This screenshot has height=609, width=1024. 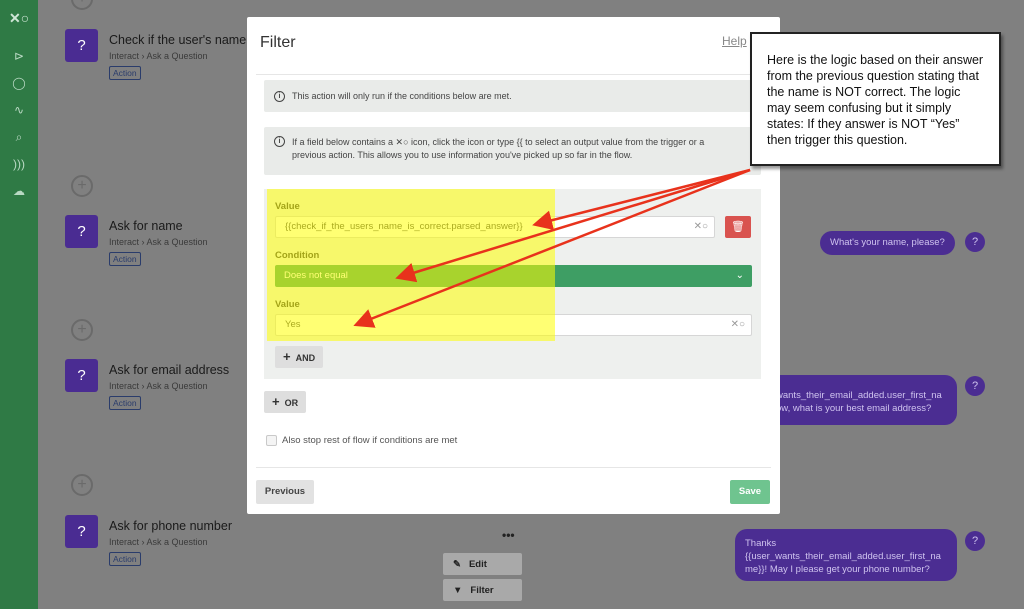 I want to click on add-or-button: + OR, so click(x=285, y=402).